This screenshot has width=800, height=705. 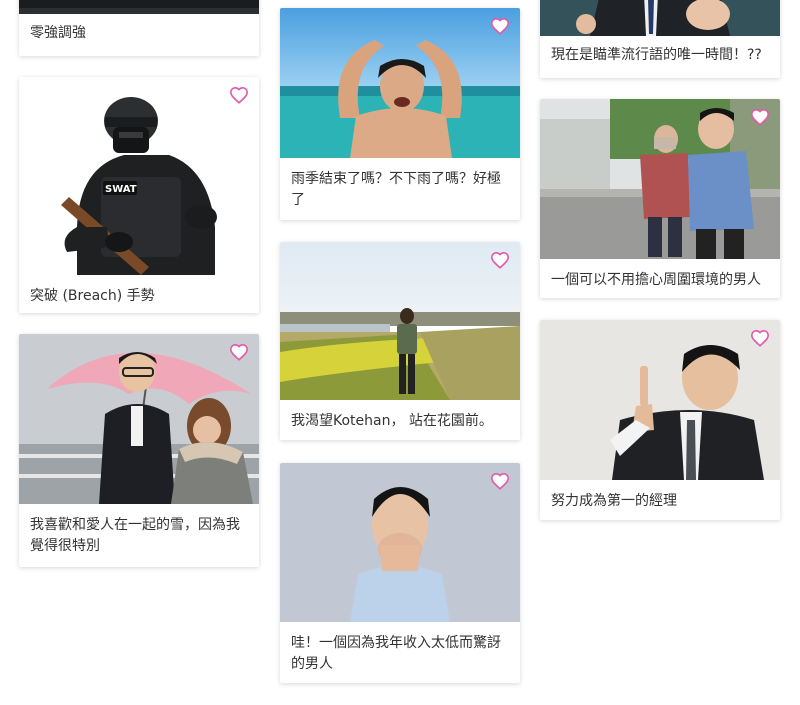 I want to click on photo-card: 我喜歡和愛人在一起的雪，因為我覺得很特別, so click(x=139, y=450).